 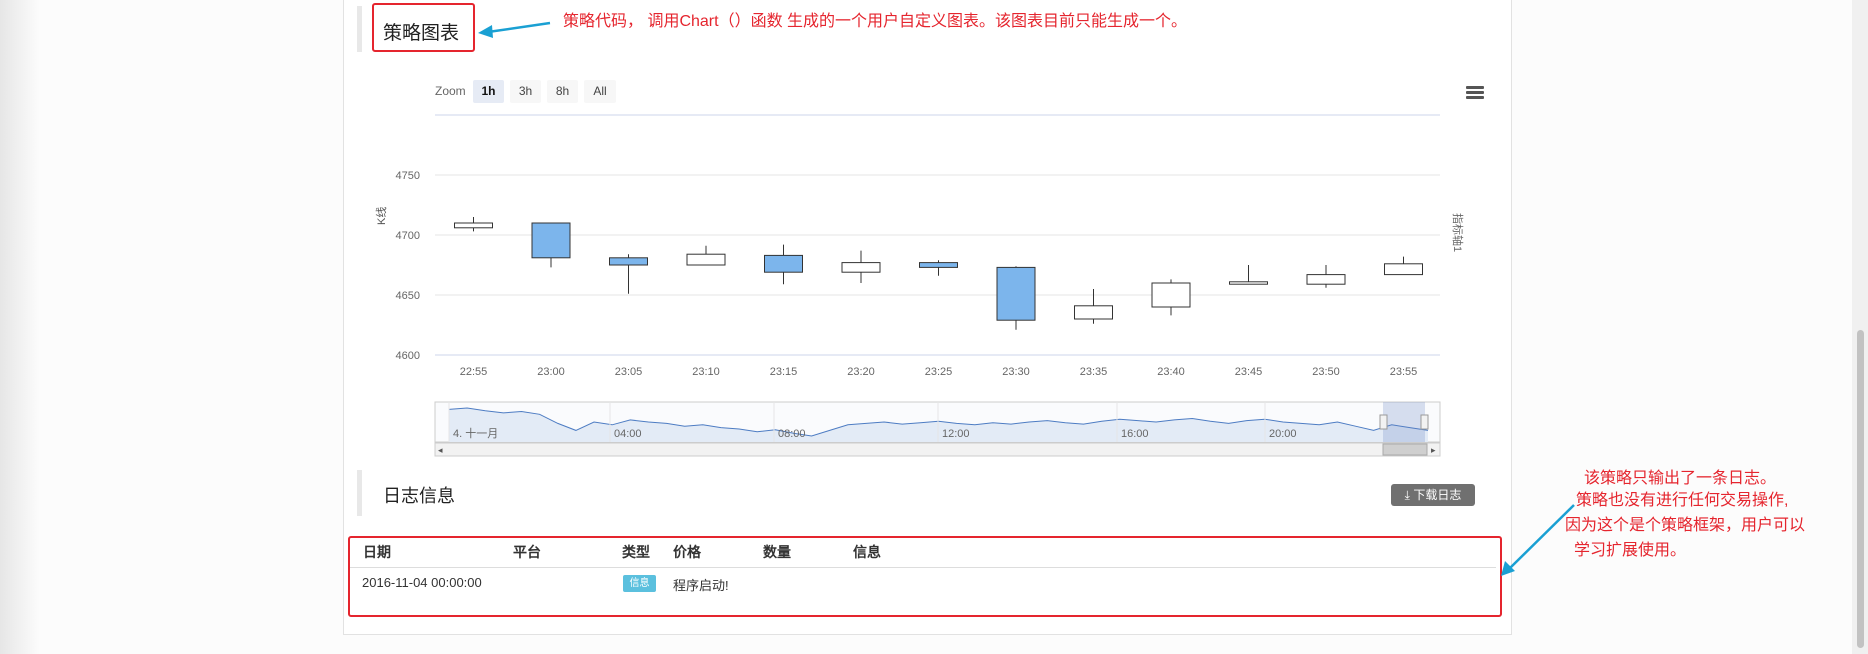 I want to click on column-message: 信息, so click(x=867, y=552).